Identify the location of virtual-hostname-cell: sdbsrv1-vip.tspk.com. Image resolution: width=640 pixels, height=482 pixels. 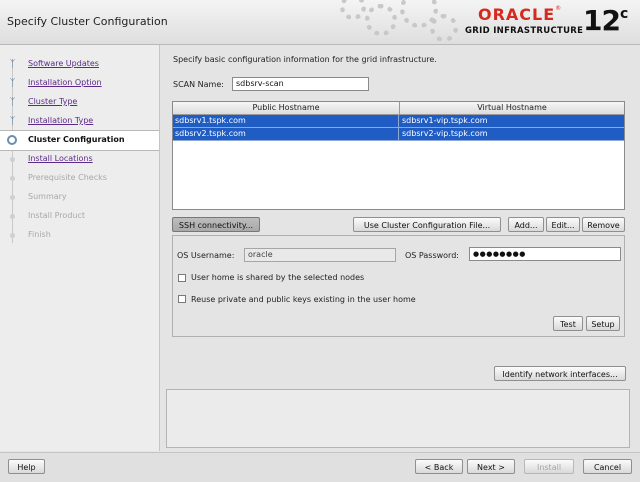
(445, 120).